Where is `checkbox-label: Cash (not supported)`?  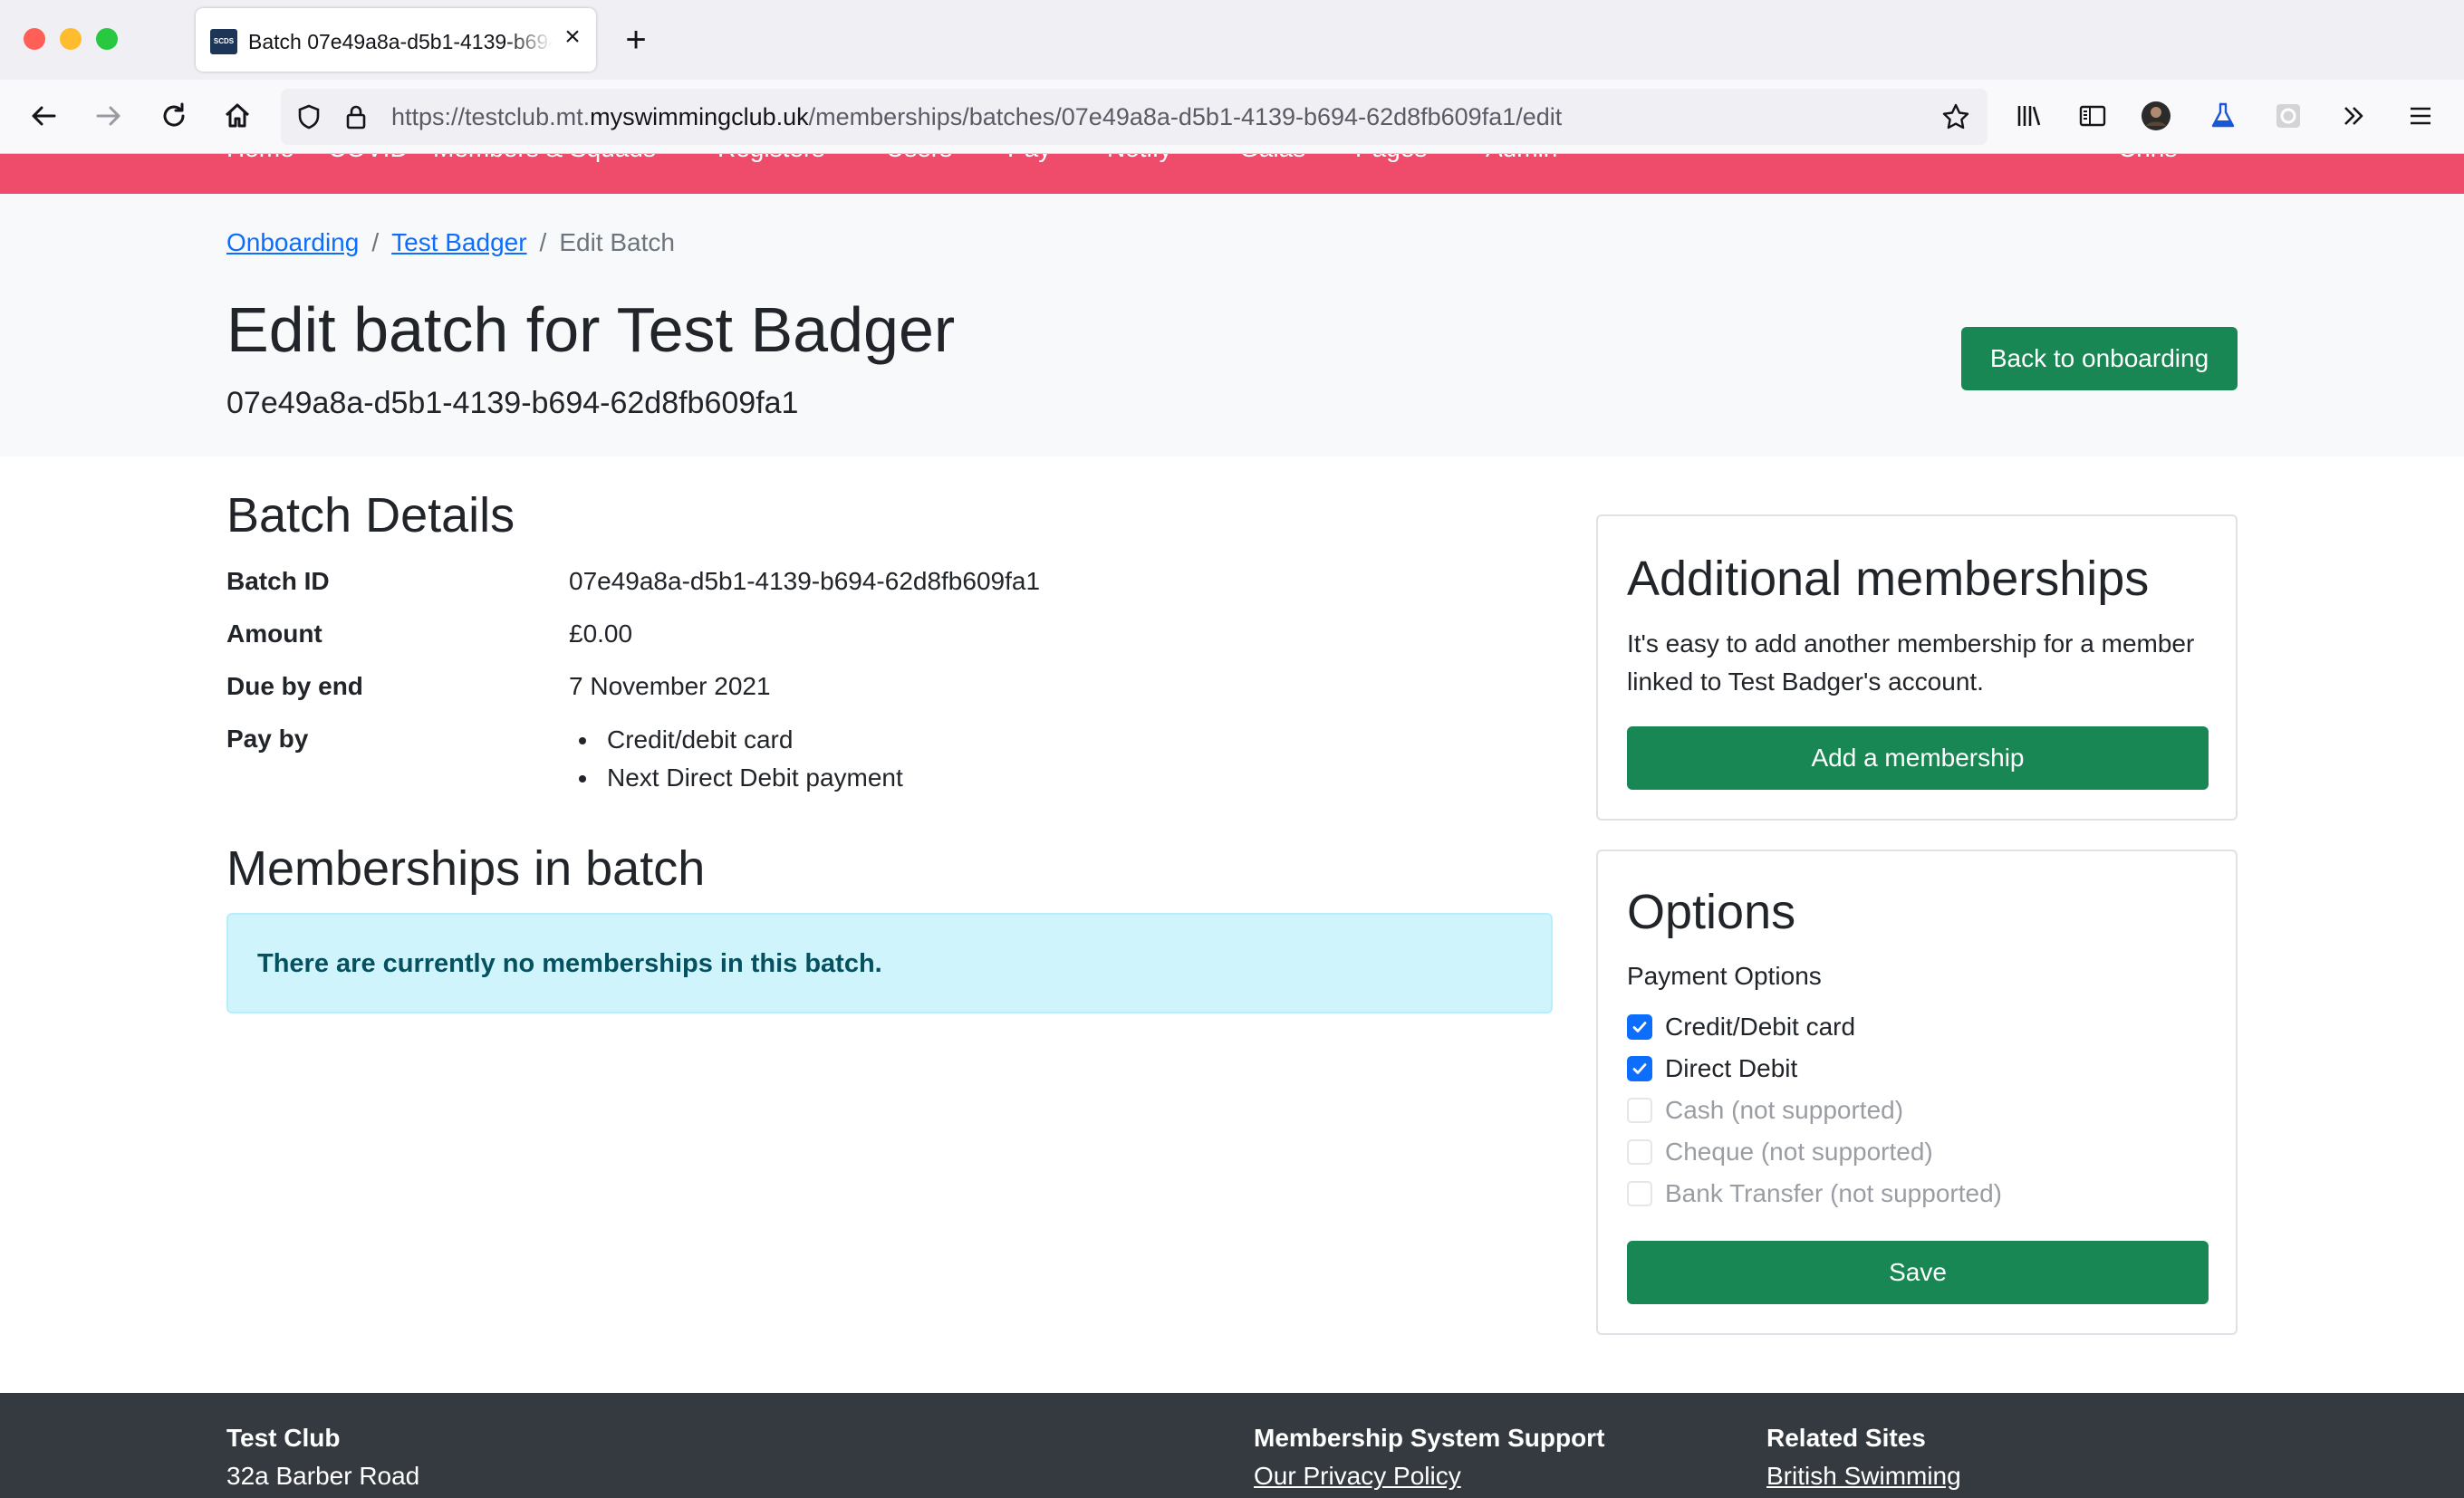 checkbox-label: Cash (not supported) is located at coordinates (1784, 1110).